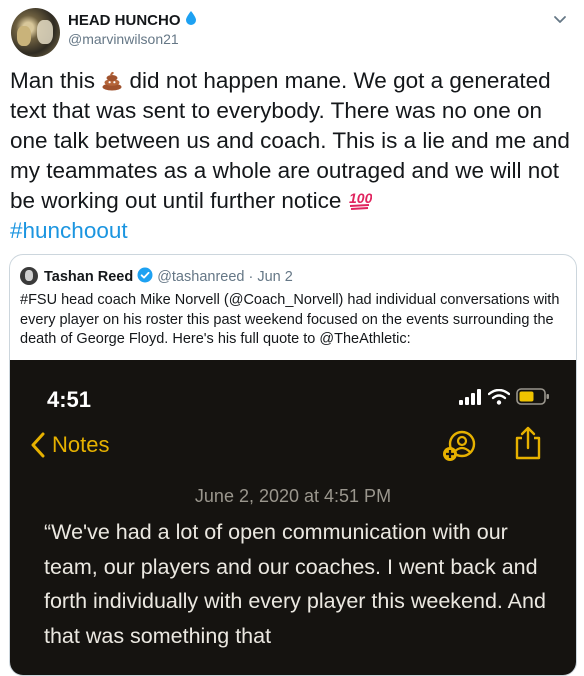 The height and width of the screenshot is (676, 584). I want to click on add-person-icon, so click(460, 449).